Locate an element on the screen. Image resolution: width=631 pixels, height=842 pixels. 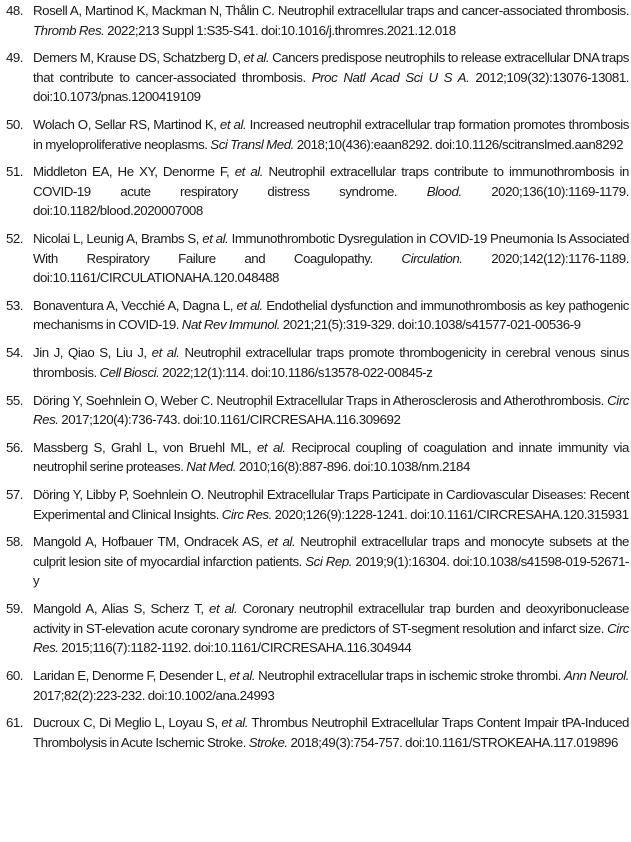
reference-number: 53. is located at coordinates (15, 305).